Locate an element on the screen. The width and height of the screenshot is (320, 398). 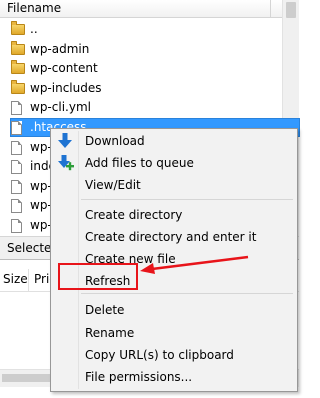
menu-item-refresh: Refresh is located at coordinates (107, 281).